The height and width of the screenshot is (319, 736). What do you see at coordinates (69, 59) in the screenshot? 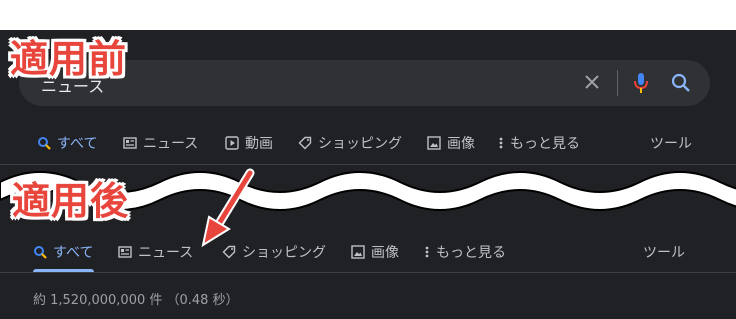
I see `label-before: 適用前` at bounding box center [69, 59].